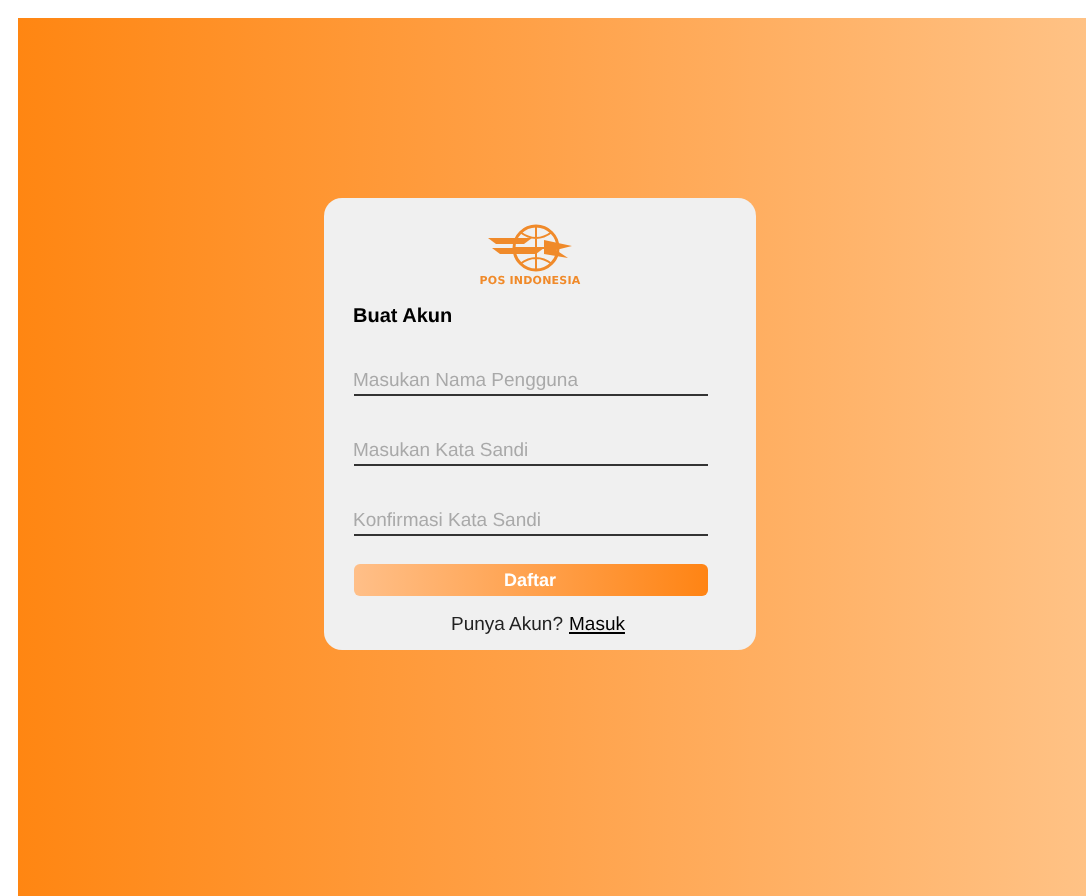 This screenshot has height=896, width=1086. What do you see at coordinates (507, 625) in the screenshot?
I see `account-prompt: Punya Akun?` at bounding box center [507, 625].